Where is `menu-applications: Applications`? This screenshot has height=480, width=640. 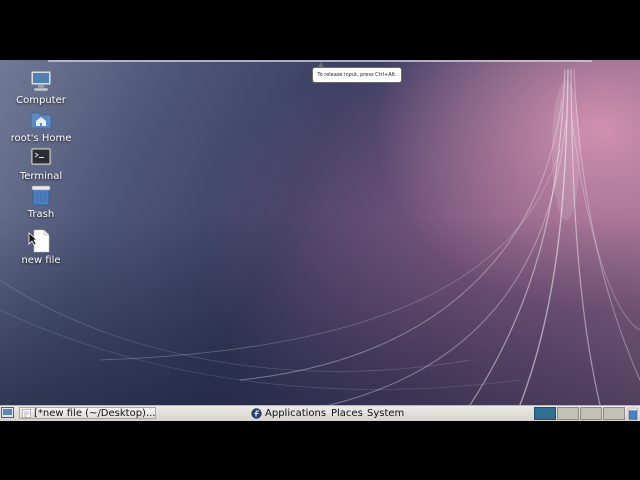
menu-applications: Applications is located at coordinates (295, 413).